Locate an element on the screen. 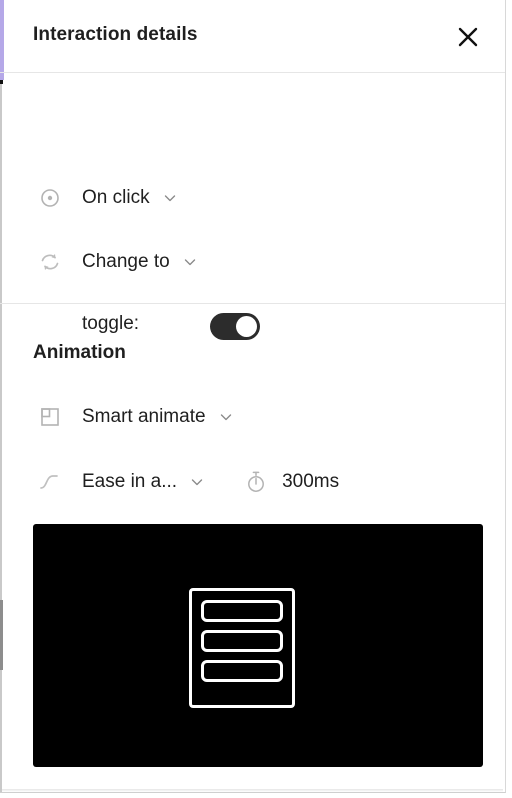 The height and width of the screenshot is (798, 512). window-bottom-shadow is located at coordinates (252, 790).